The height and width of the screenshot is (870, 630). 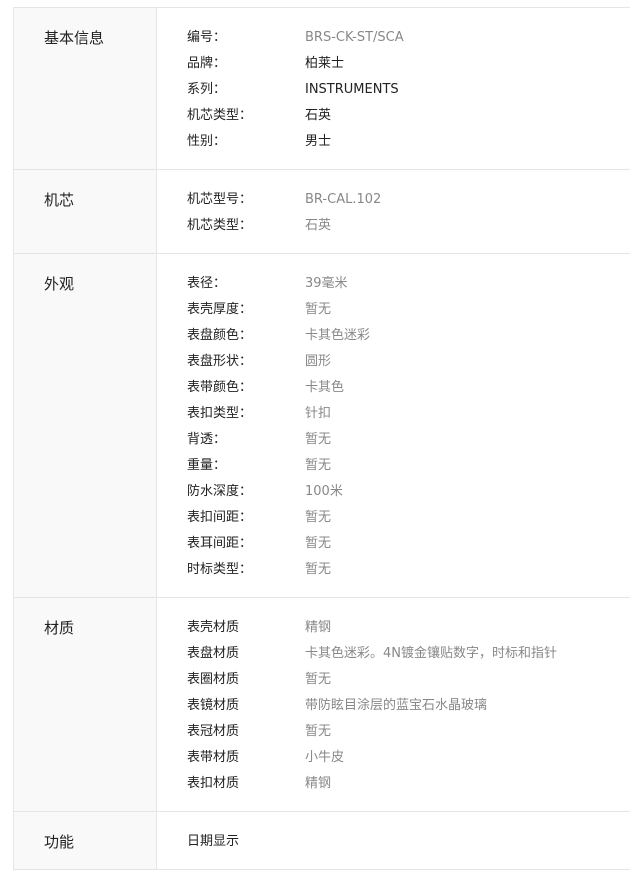 I want to click on spec-value: 男士, so click(x=318, y=141).